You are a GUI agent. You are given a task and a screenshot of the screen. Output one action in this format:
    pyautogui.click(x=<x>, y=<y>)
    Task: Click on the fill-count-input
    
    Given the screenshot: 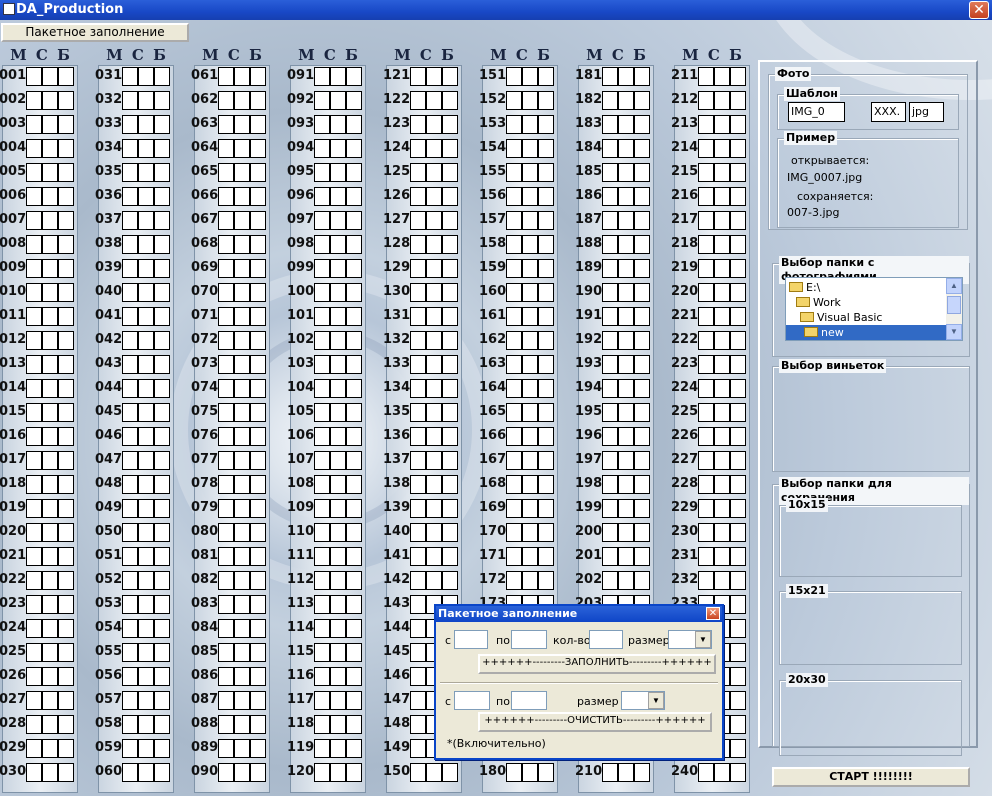 What is the action you would take?
    pyautogui.click(x=606, y=639)
    